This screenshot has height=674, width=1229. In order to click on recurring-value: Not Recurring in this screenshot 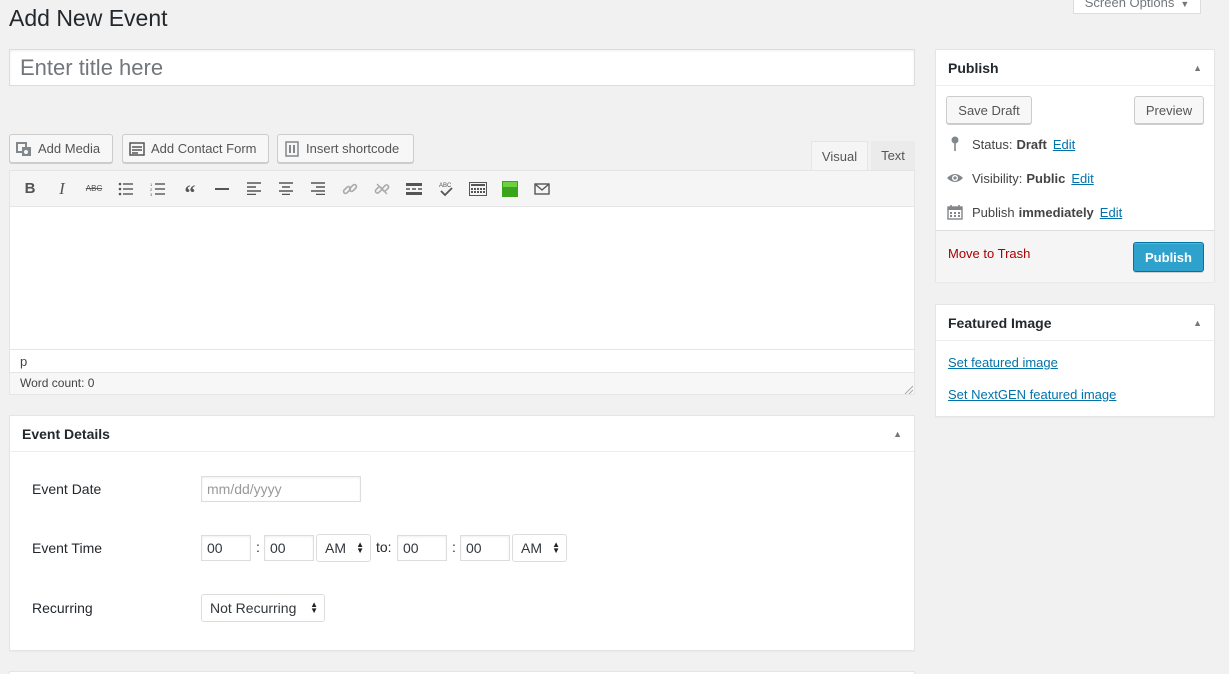, I will do `click(253, 608)`.